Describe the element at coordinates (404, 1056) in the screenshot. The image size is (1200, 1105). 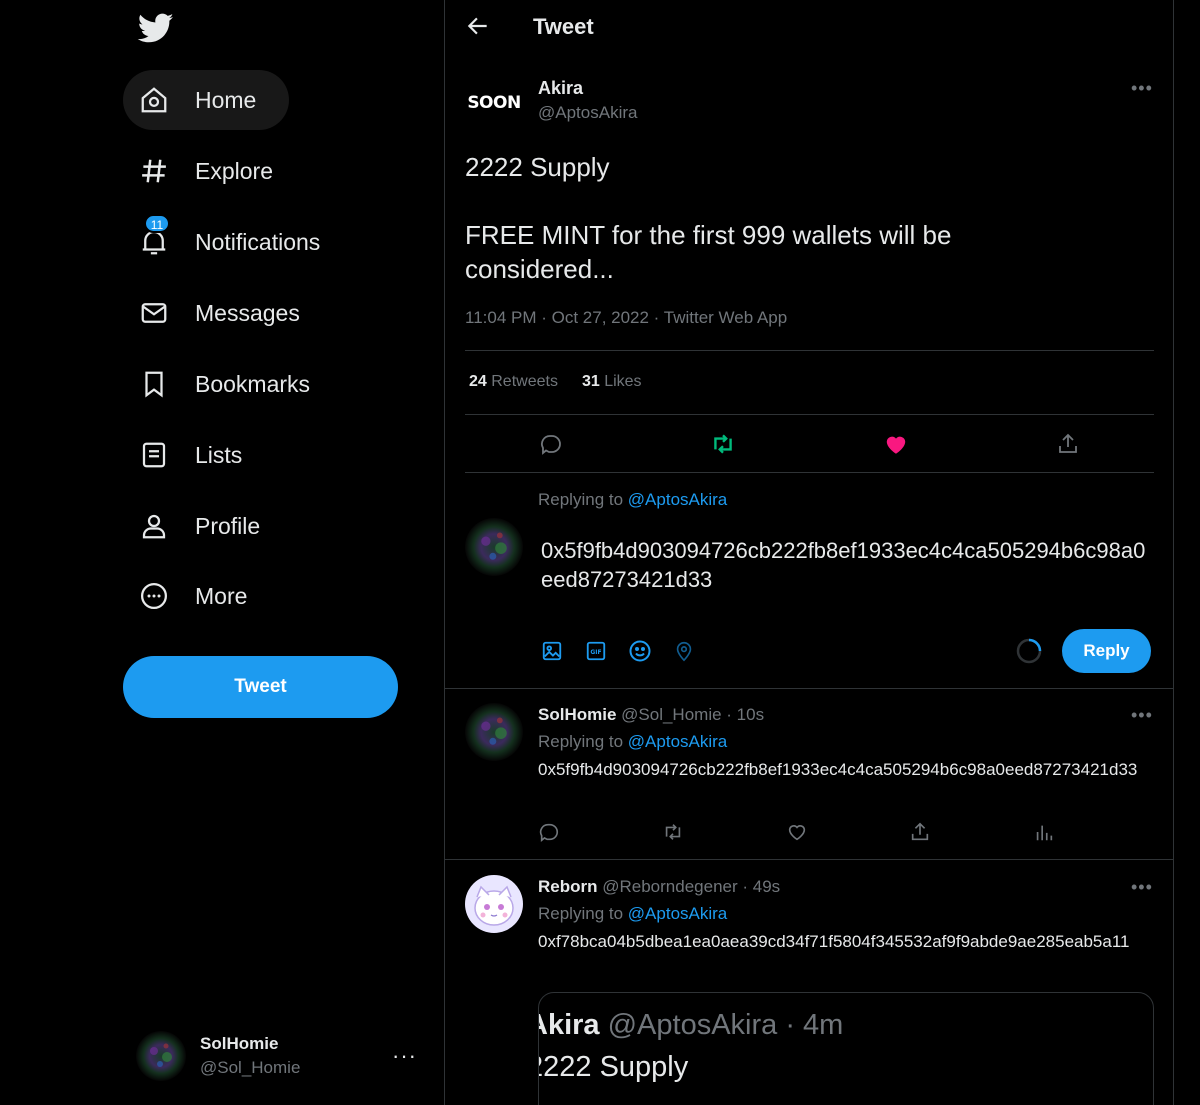
I see `more-dots-icon: ···` at that location.